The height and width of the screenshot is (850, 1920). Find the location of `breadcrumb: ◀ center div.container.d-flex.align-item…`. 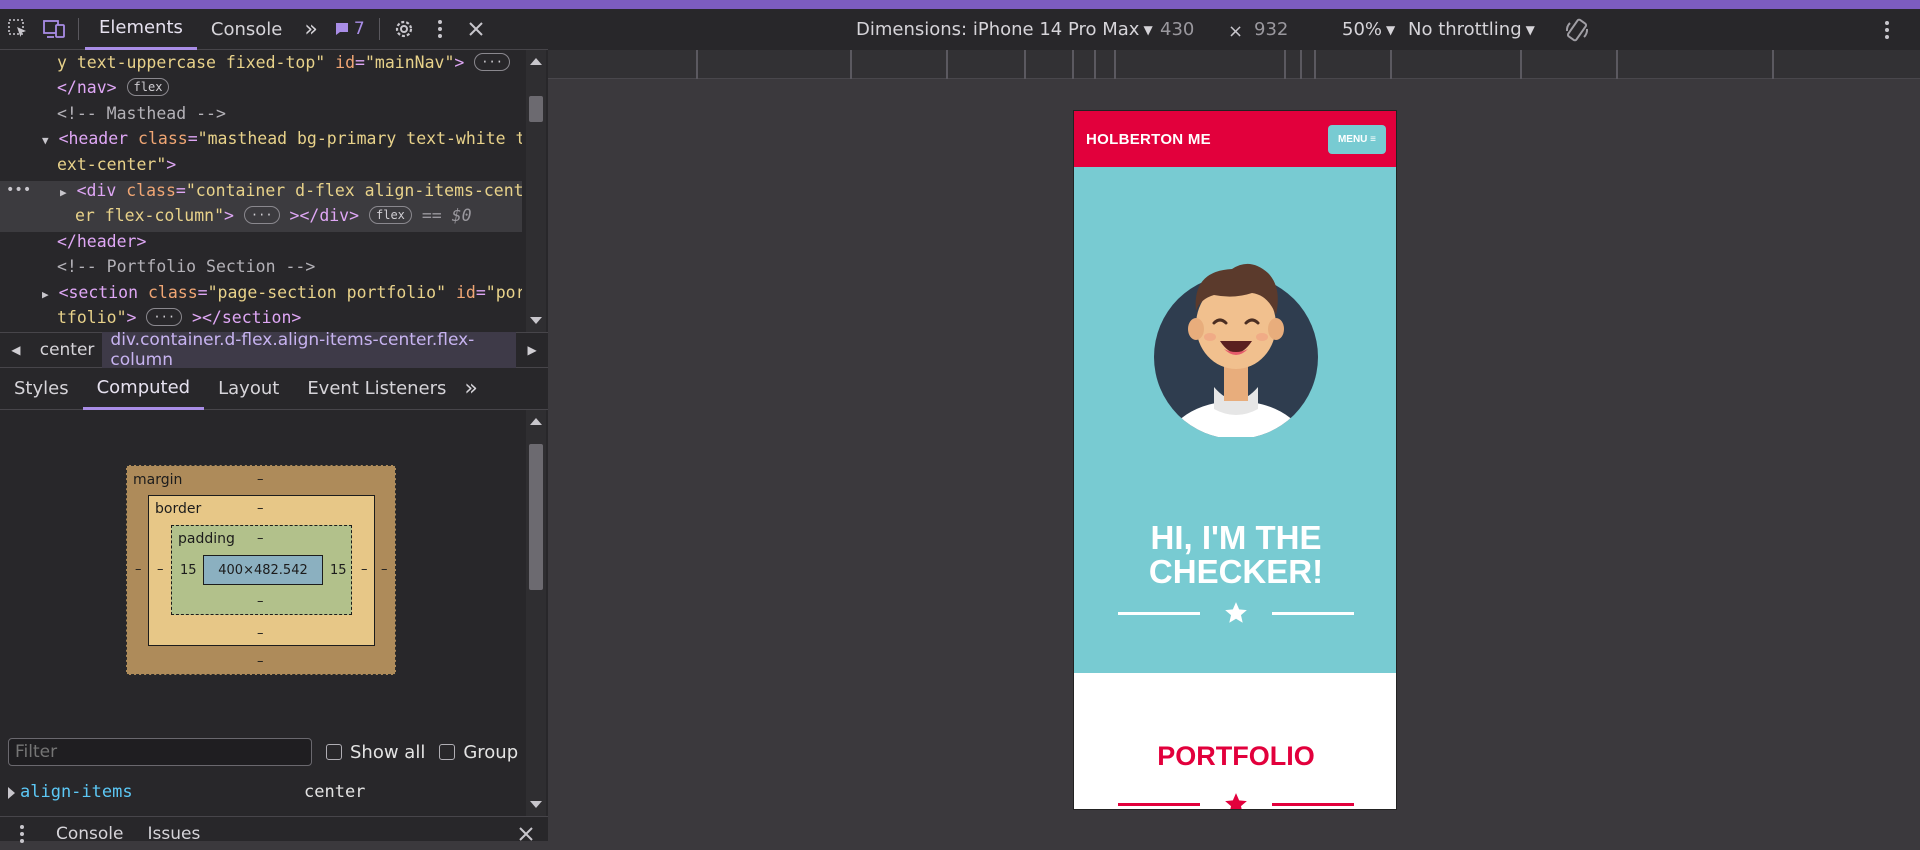

breadcrumb: ◀ center div.container.d-flex.align-item… is located at coordinates (274, 350).